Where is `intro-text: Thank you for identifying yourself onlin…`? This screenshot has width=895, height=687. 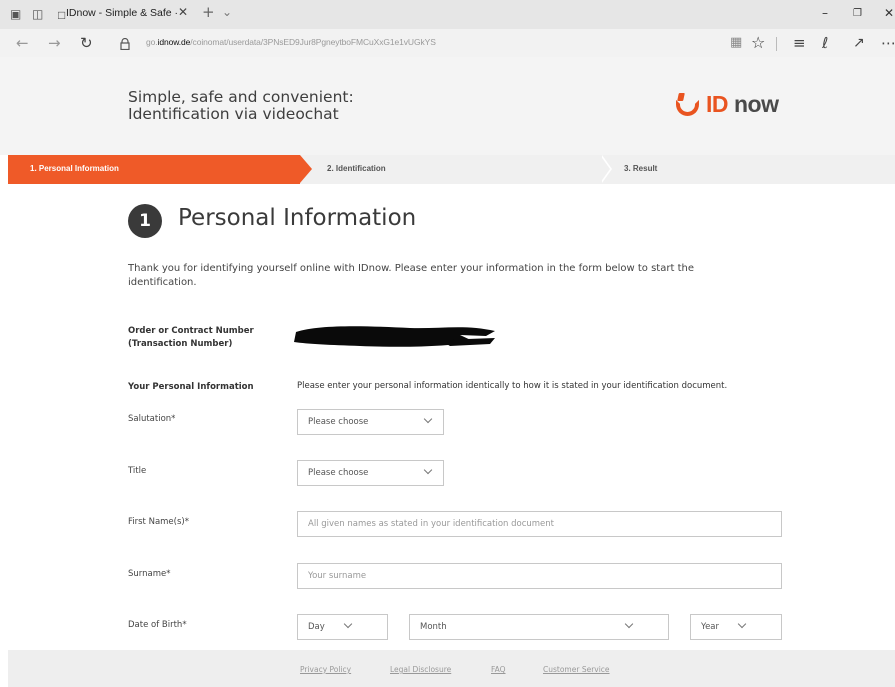 intro-text: Thank you for identifying yourself onlin… is located at coordinates (411, 275).